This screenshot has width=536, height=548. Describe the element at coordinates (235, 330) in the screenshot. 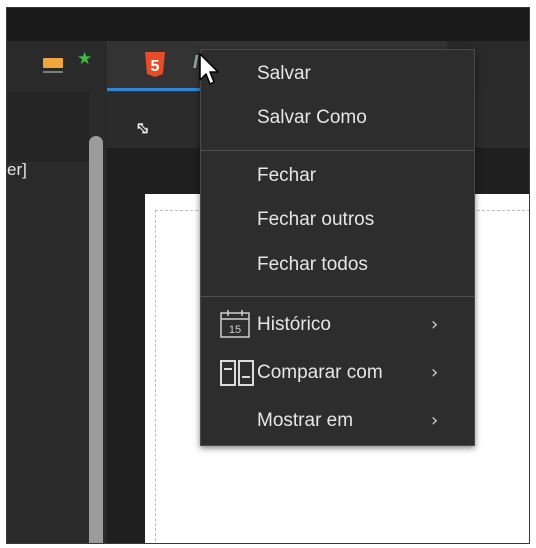

I see `calendar-day: 15` at that location.